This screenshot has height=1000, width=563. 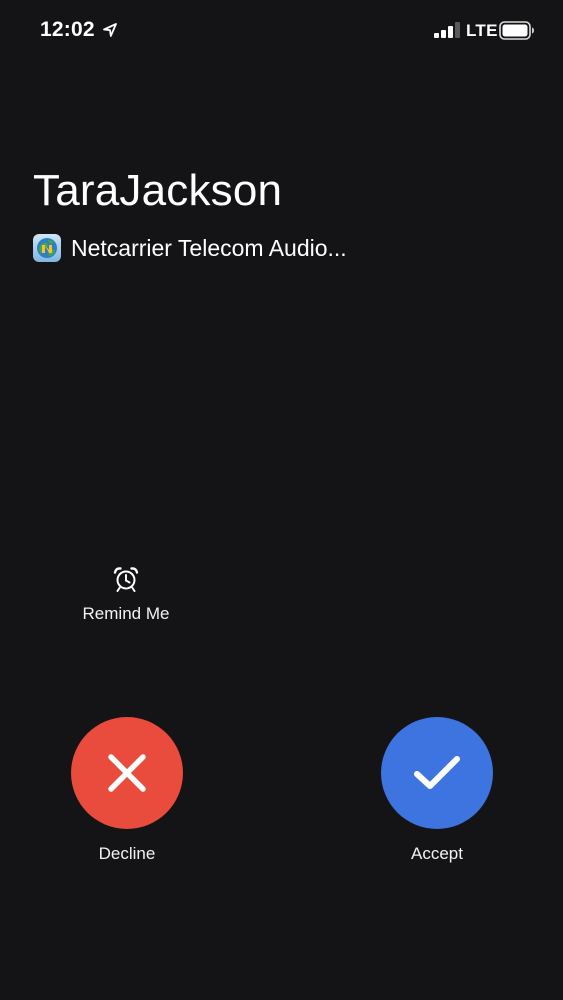 I want to click on alarm-clock-icon, so click(x=126, y=579).